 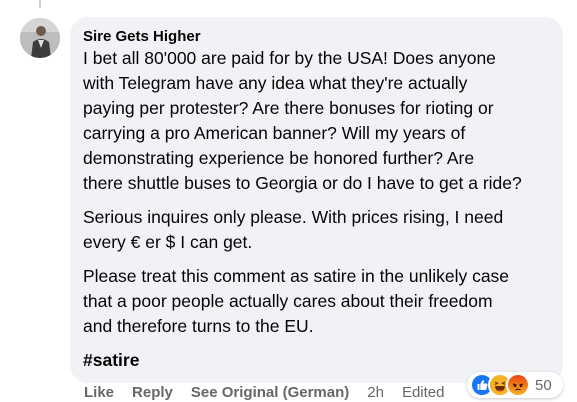 I want to click on reaction-summary: 50, so click(x=515, y=385).